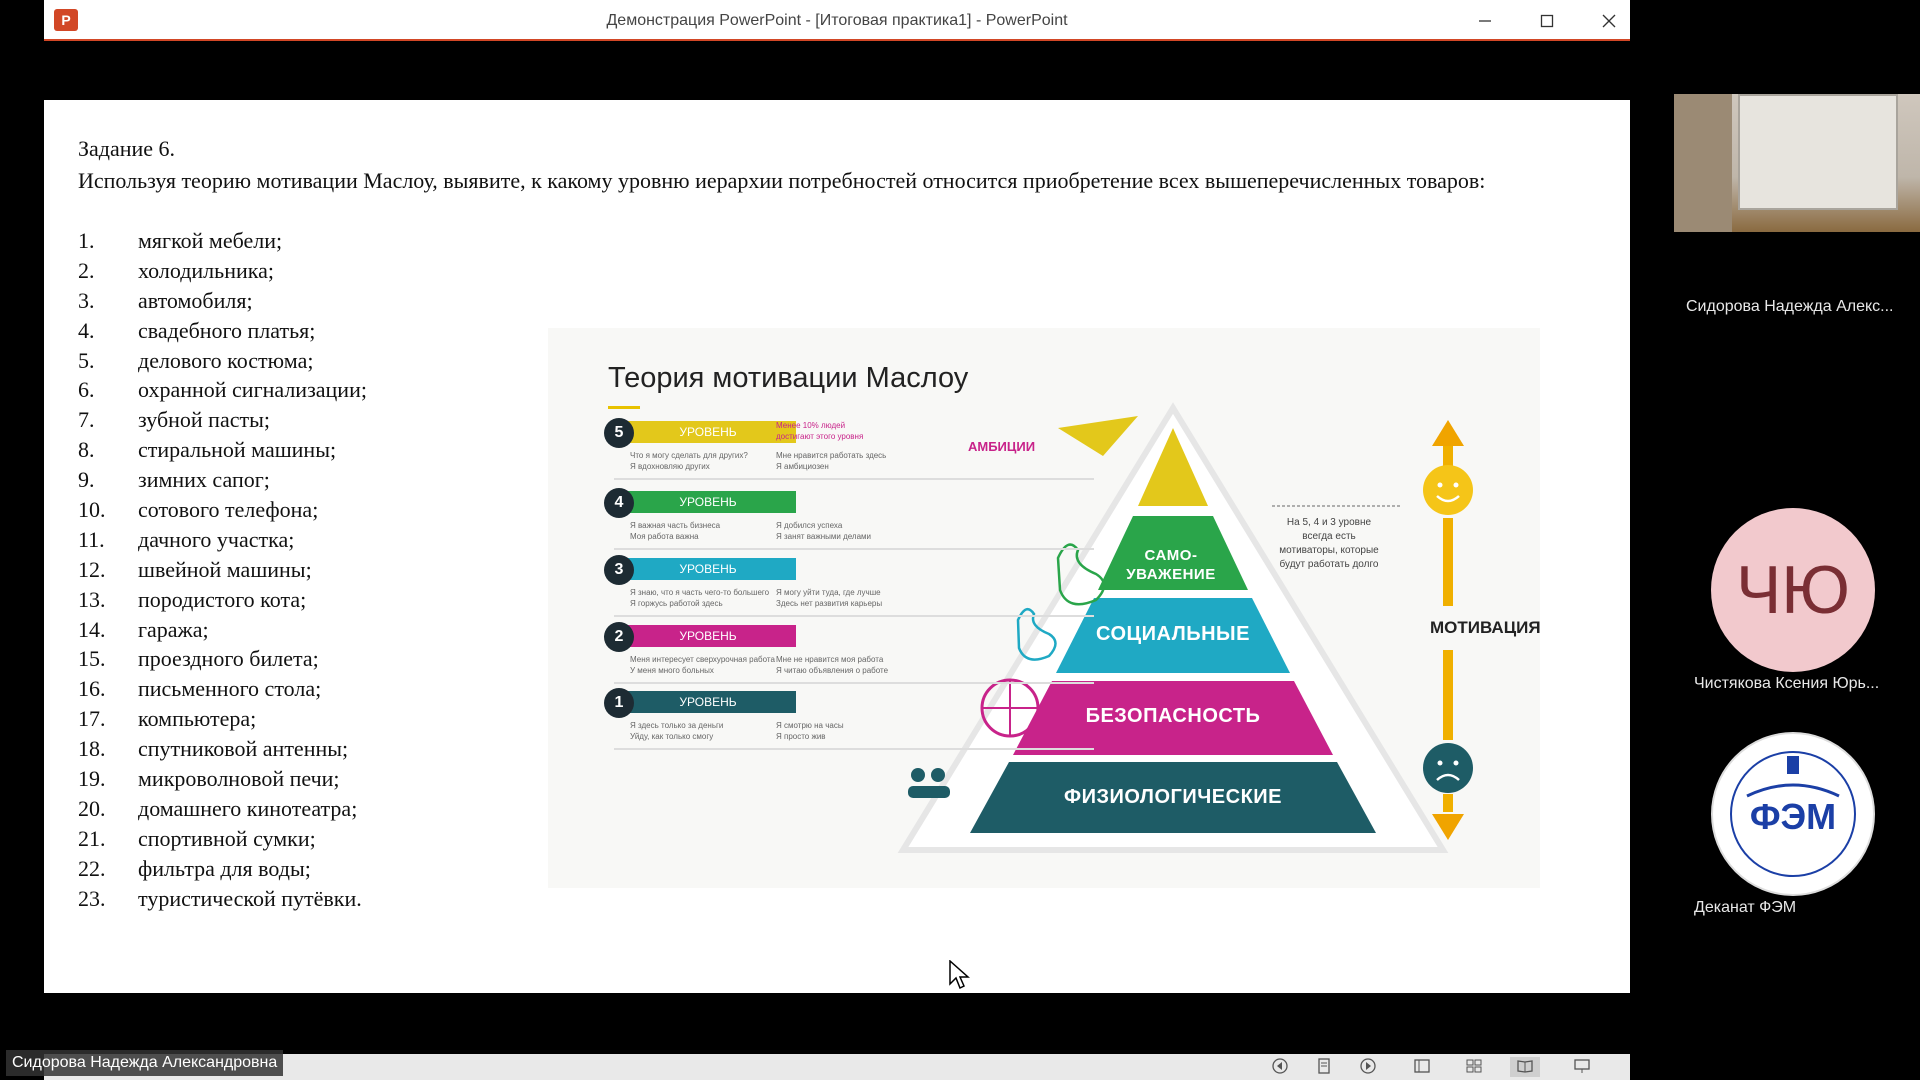 Image resolution: width=1920 pixels, height=1080 pixels. What do you see at coordinates (1448, 768) in the screenshot?
I see `sad-face-icon` at bounding box center [1448, 768].